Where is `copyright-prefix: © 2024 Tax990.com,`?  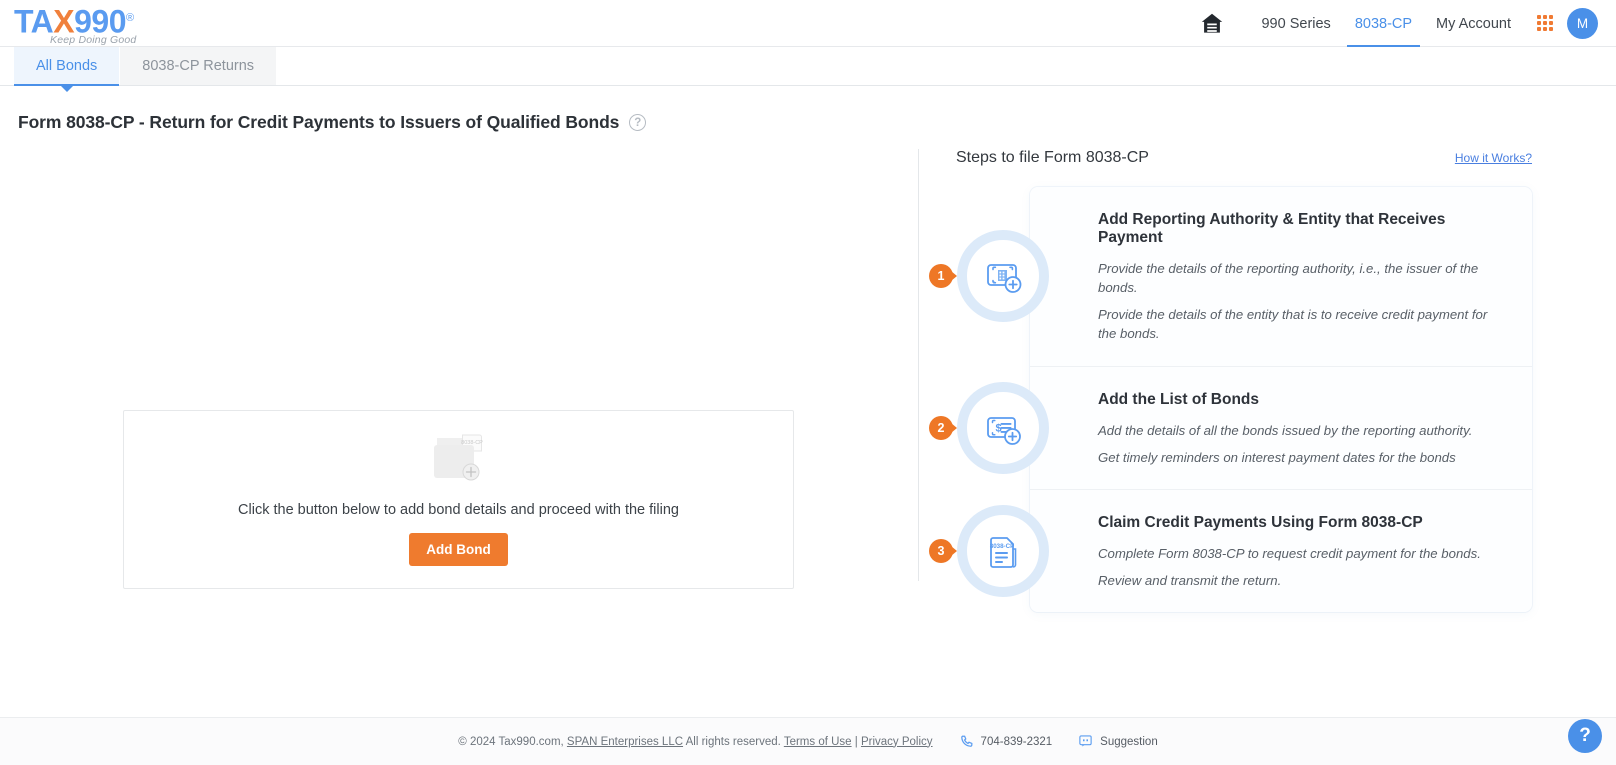
copyright-prefix: © 2024 Tax990.com, is located at coordinates (512, 741).